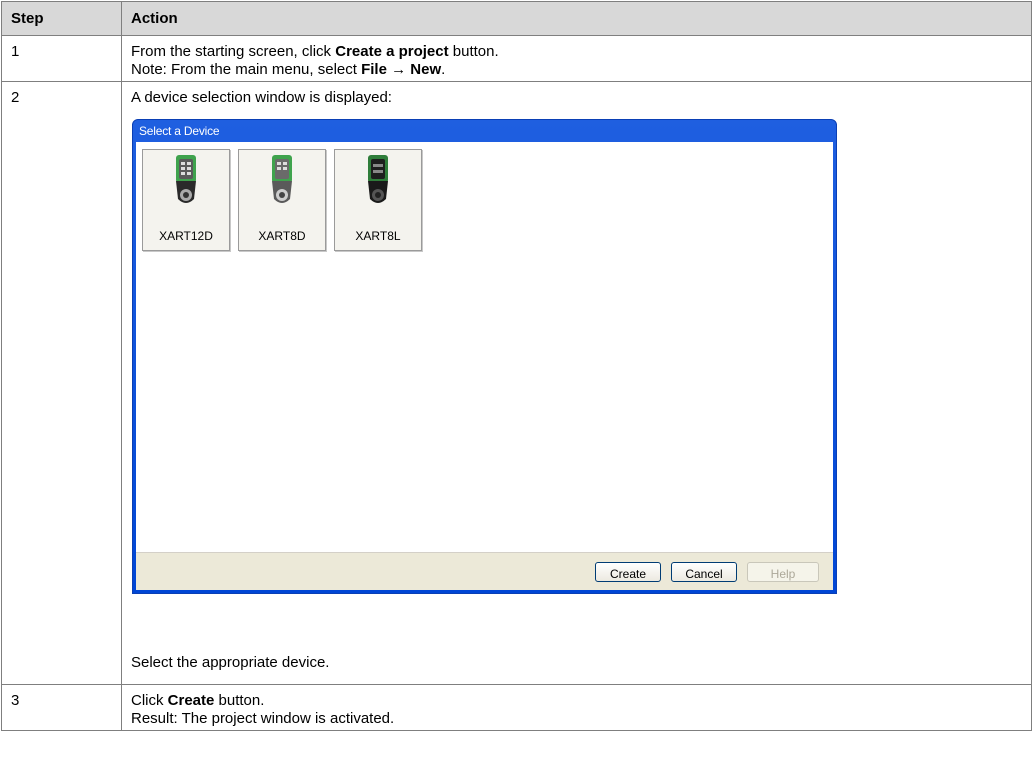 The image size is (1035, 768). Describe the element at coordinates (398, 69) in the screenshot. I see `arrow-glyph: →` at that location.